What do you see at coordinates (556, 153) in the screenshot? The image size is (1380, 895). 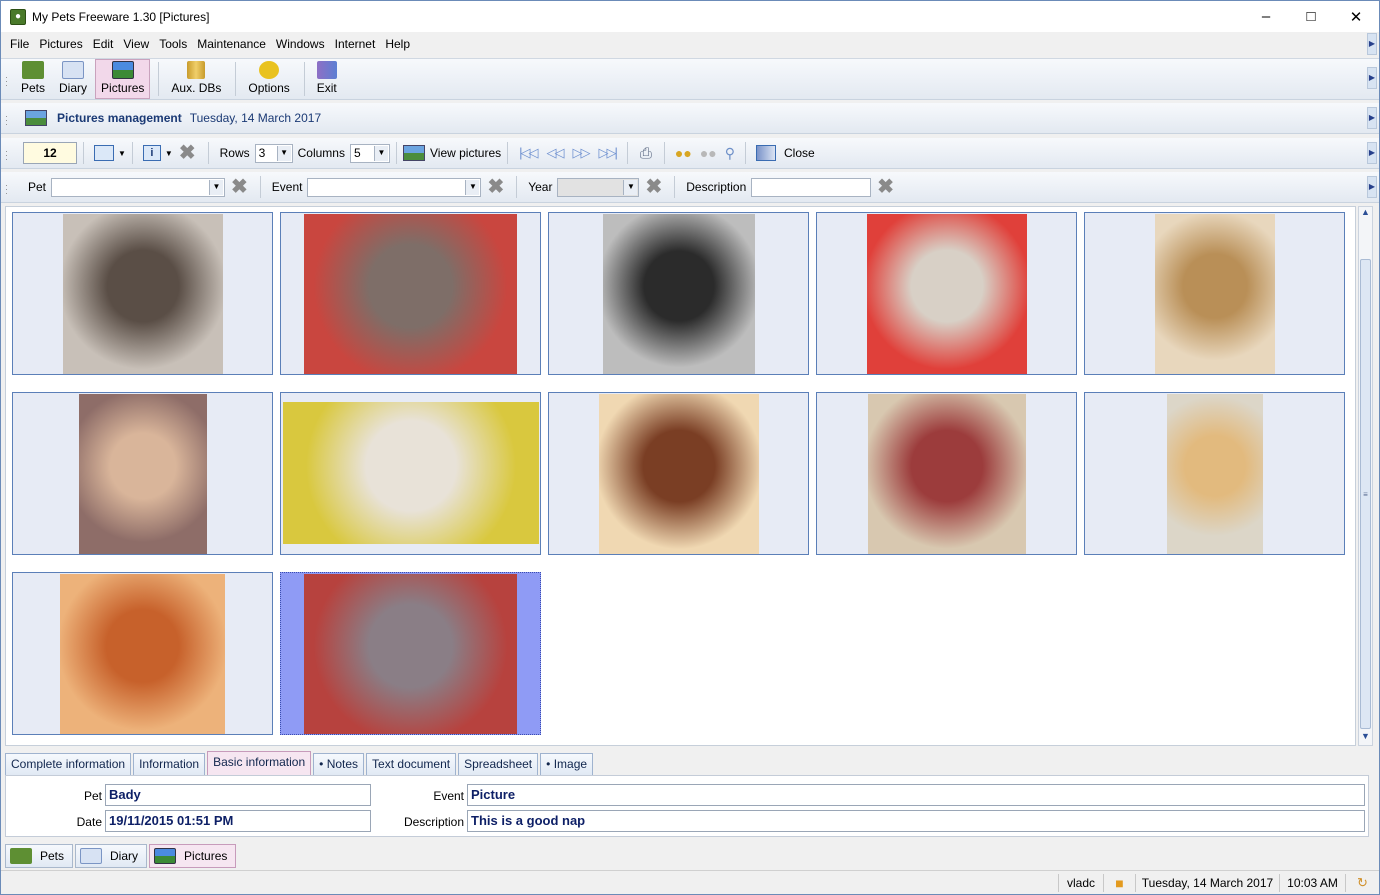 I see `previous-page-icon: ◁◁` at bounding box center [556, 153].